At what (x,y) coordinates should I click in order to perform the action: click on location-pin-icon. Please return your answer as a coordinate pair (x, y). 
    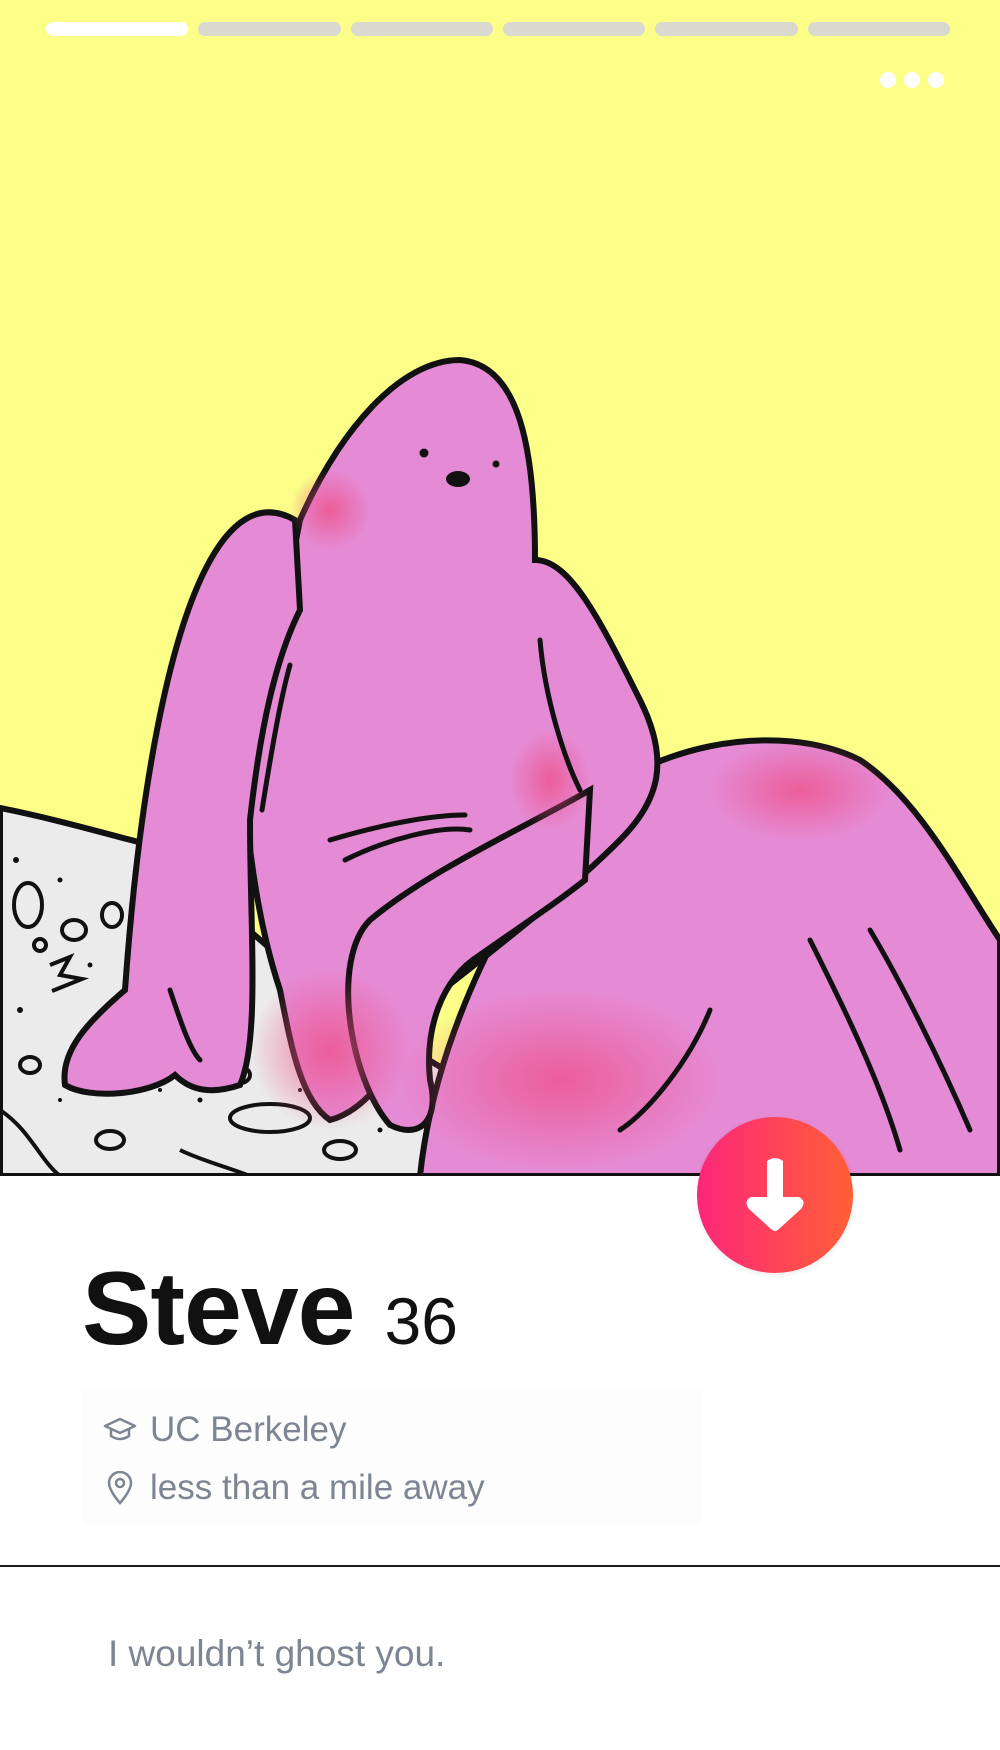
    Looking at the image, I should click on (120, 1488).